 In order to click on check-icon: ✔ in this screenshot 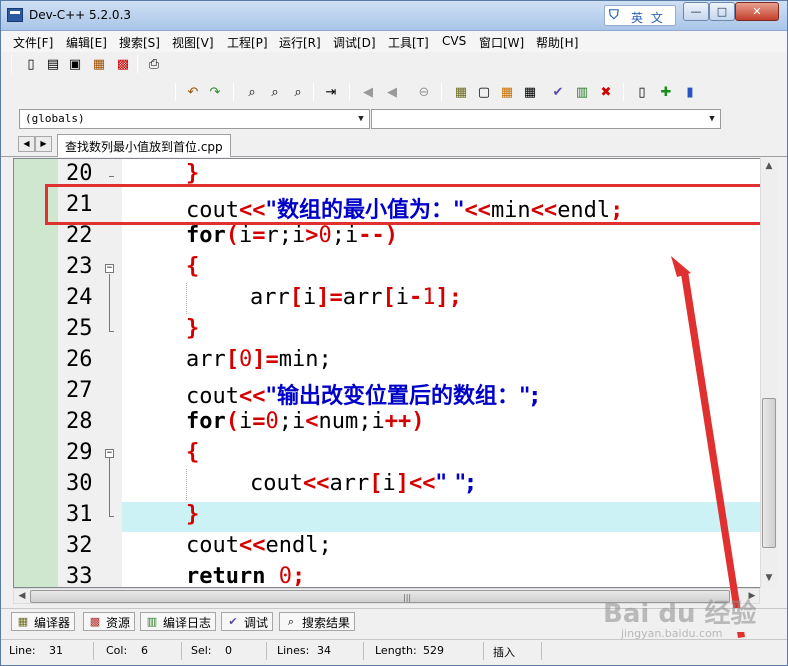, I will do `click(233, 621)`.